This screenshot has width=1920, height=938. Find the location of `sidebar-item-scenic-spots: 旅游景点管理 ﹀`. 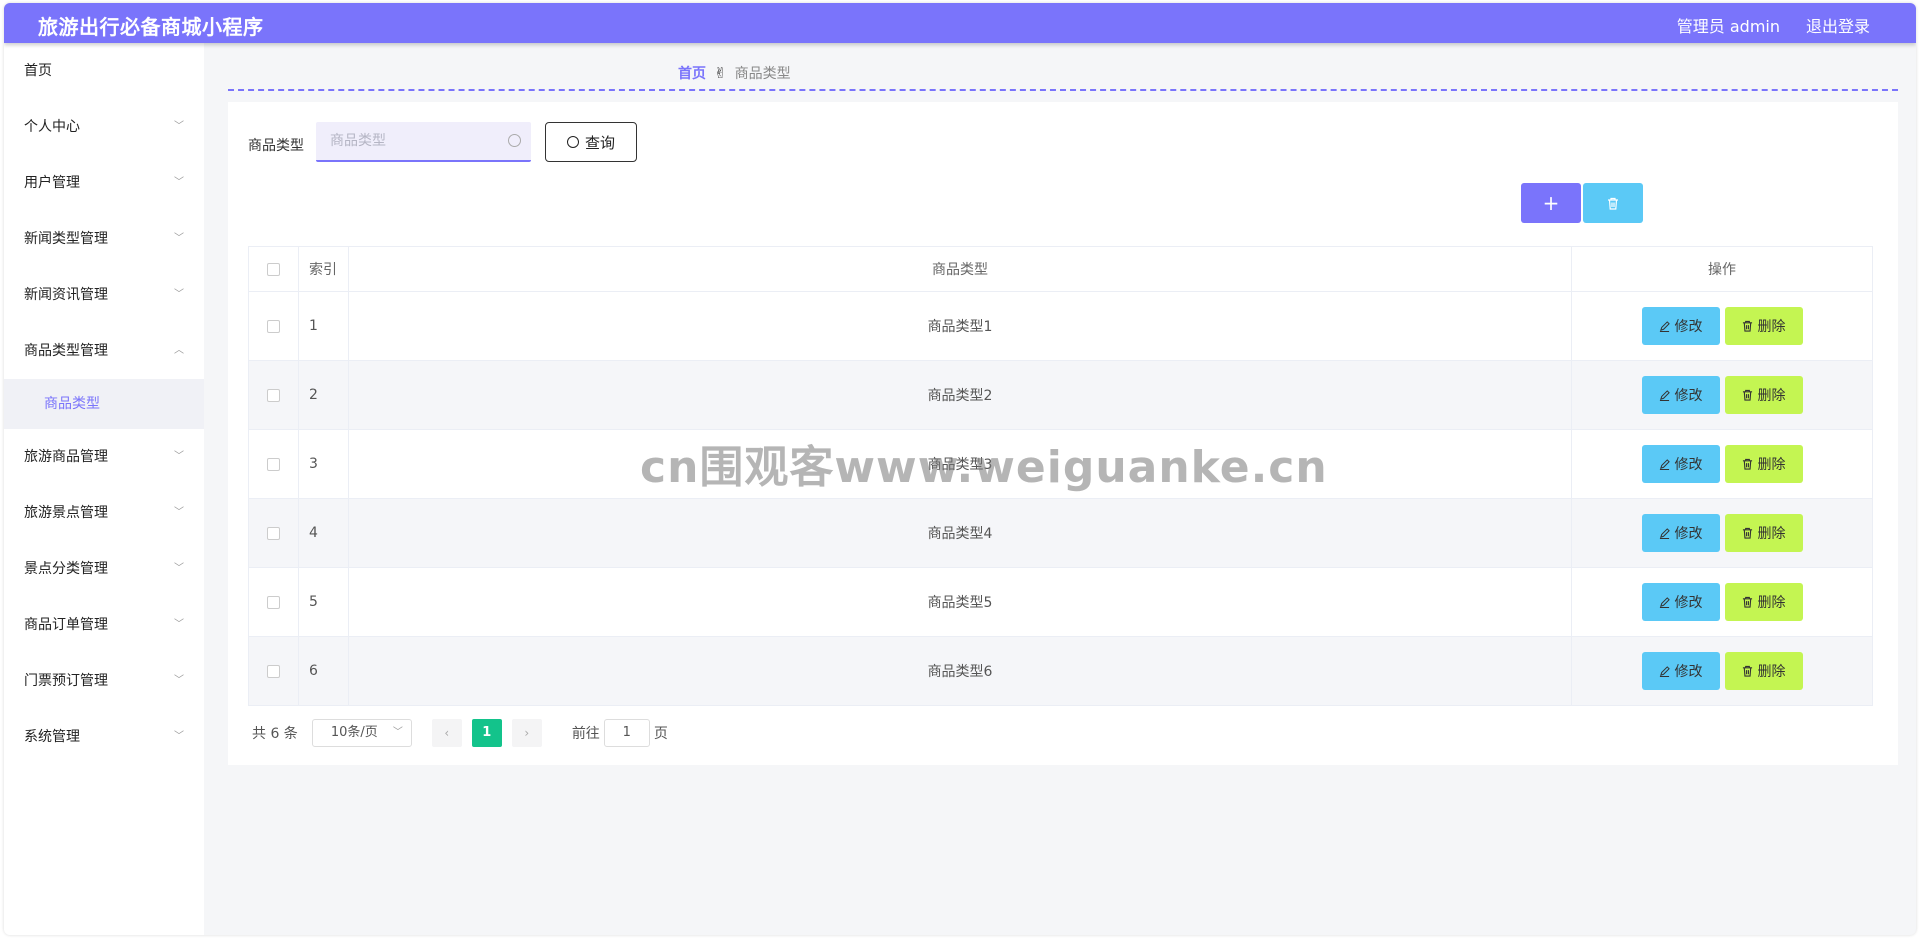

sidebar-item-scenic-spots: 旅游景点管理 ﹀ is located at coordinates (104, 513).